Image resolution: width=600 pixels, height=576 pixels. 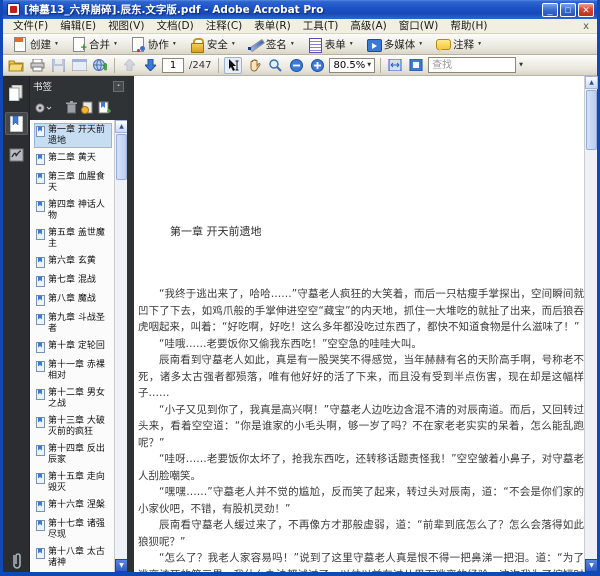 I want to click on print-button, so click(x=37, y=65).